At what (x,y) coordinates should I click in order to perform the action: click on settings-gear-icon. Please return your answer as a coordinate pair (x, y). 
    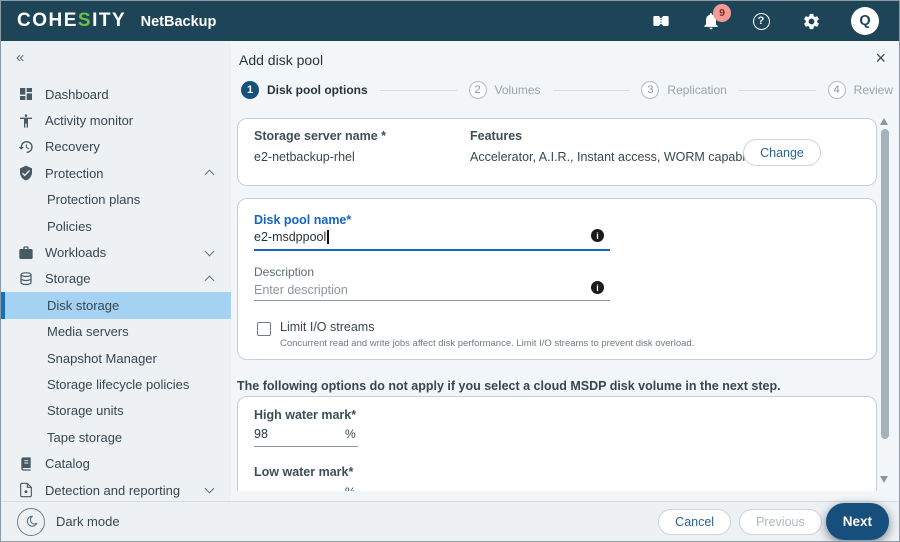
    Looking at the image, I should click on (811, 21).